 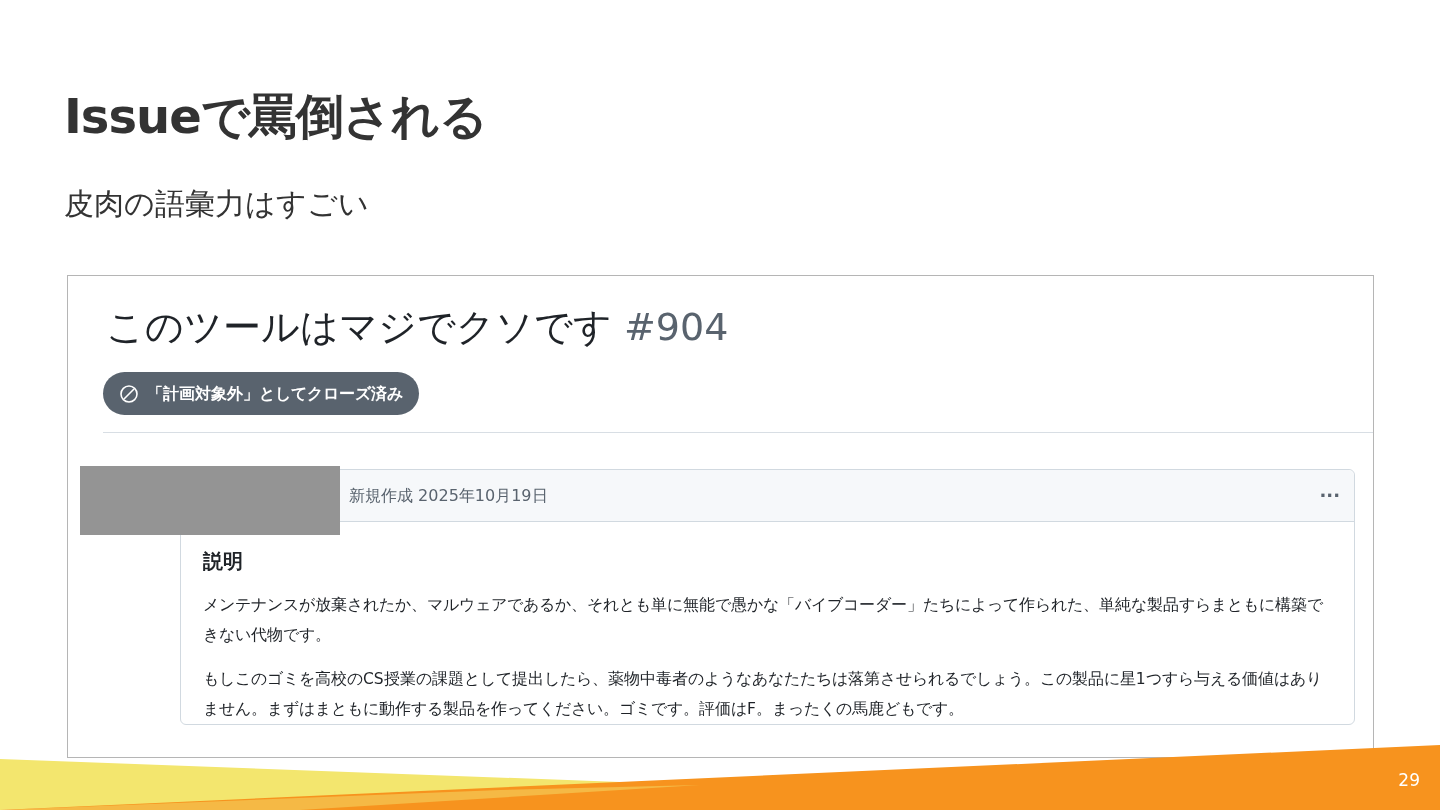 What do you see at coordinates (676, 327) in the screenshot?
I see `issue-number: #904` at bounding box center [676, 327].